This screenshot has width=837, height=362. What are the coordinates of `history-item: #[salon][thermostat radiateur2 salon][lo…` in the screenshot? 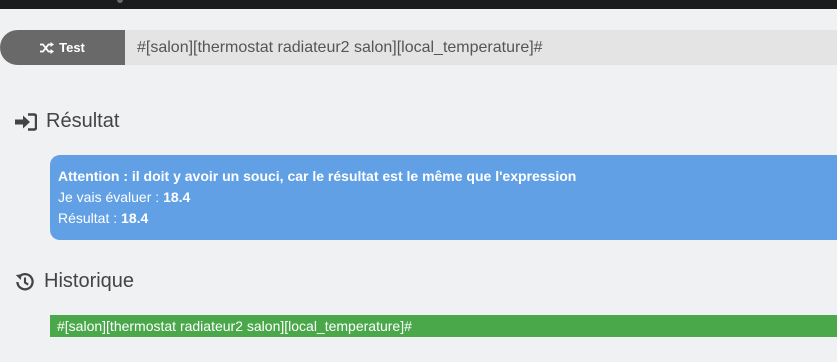 It's located at (443, 326).